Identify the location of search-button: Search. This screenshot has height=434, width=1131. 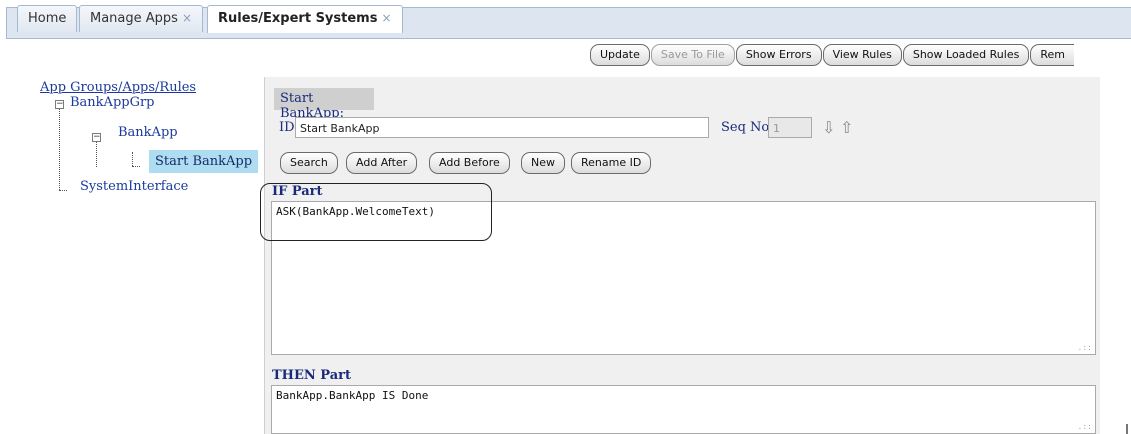
(309, 163).